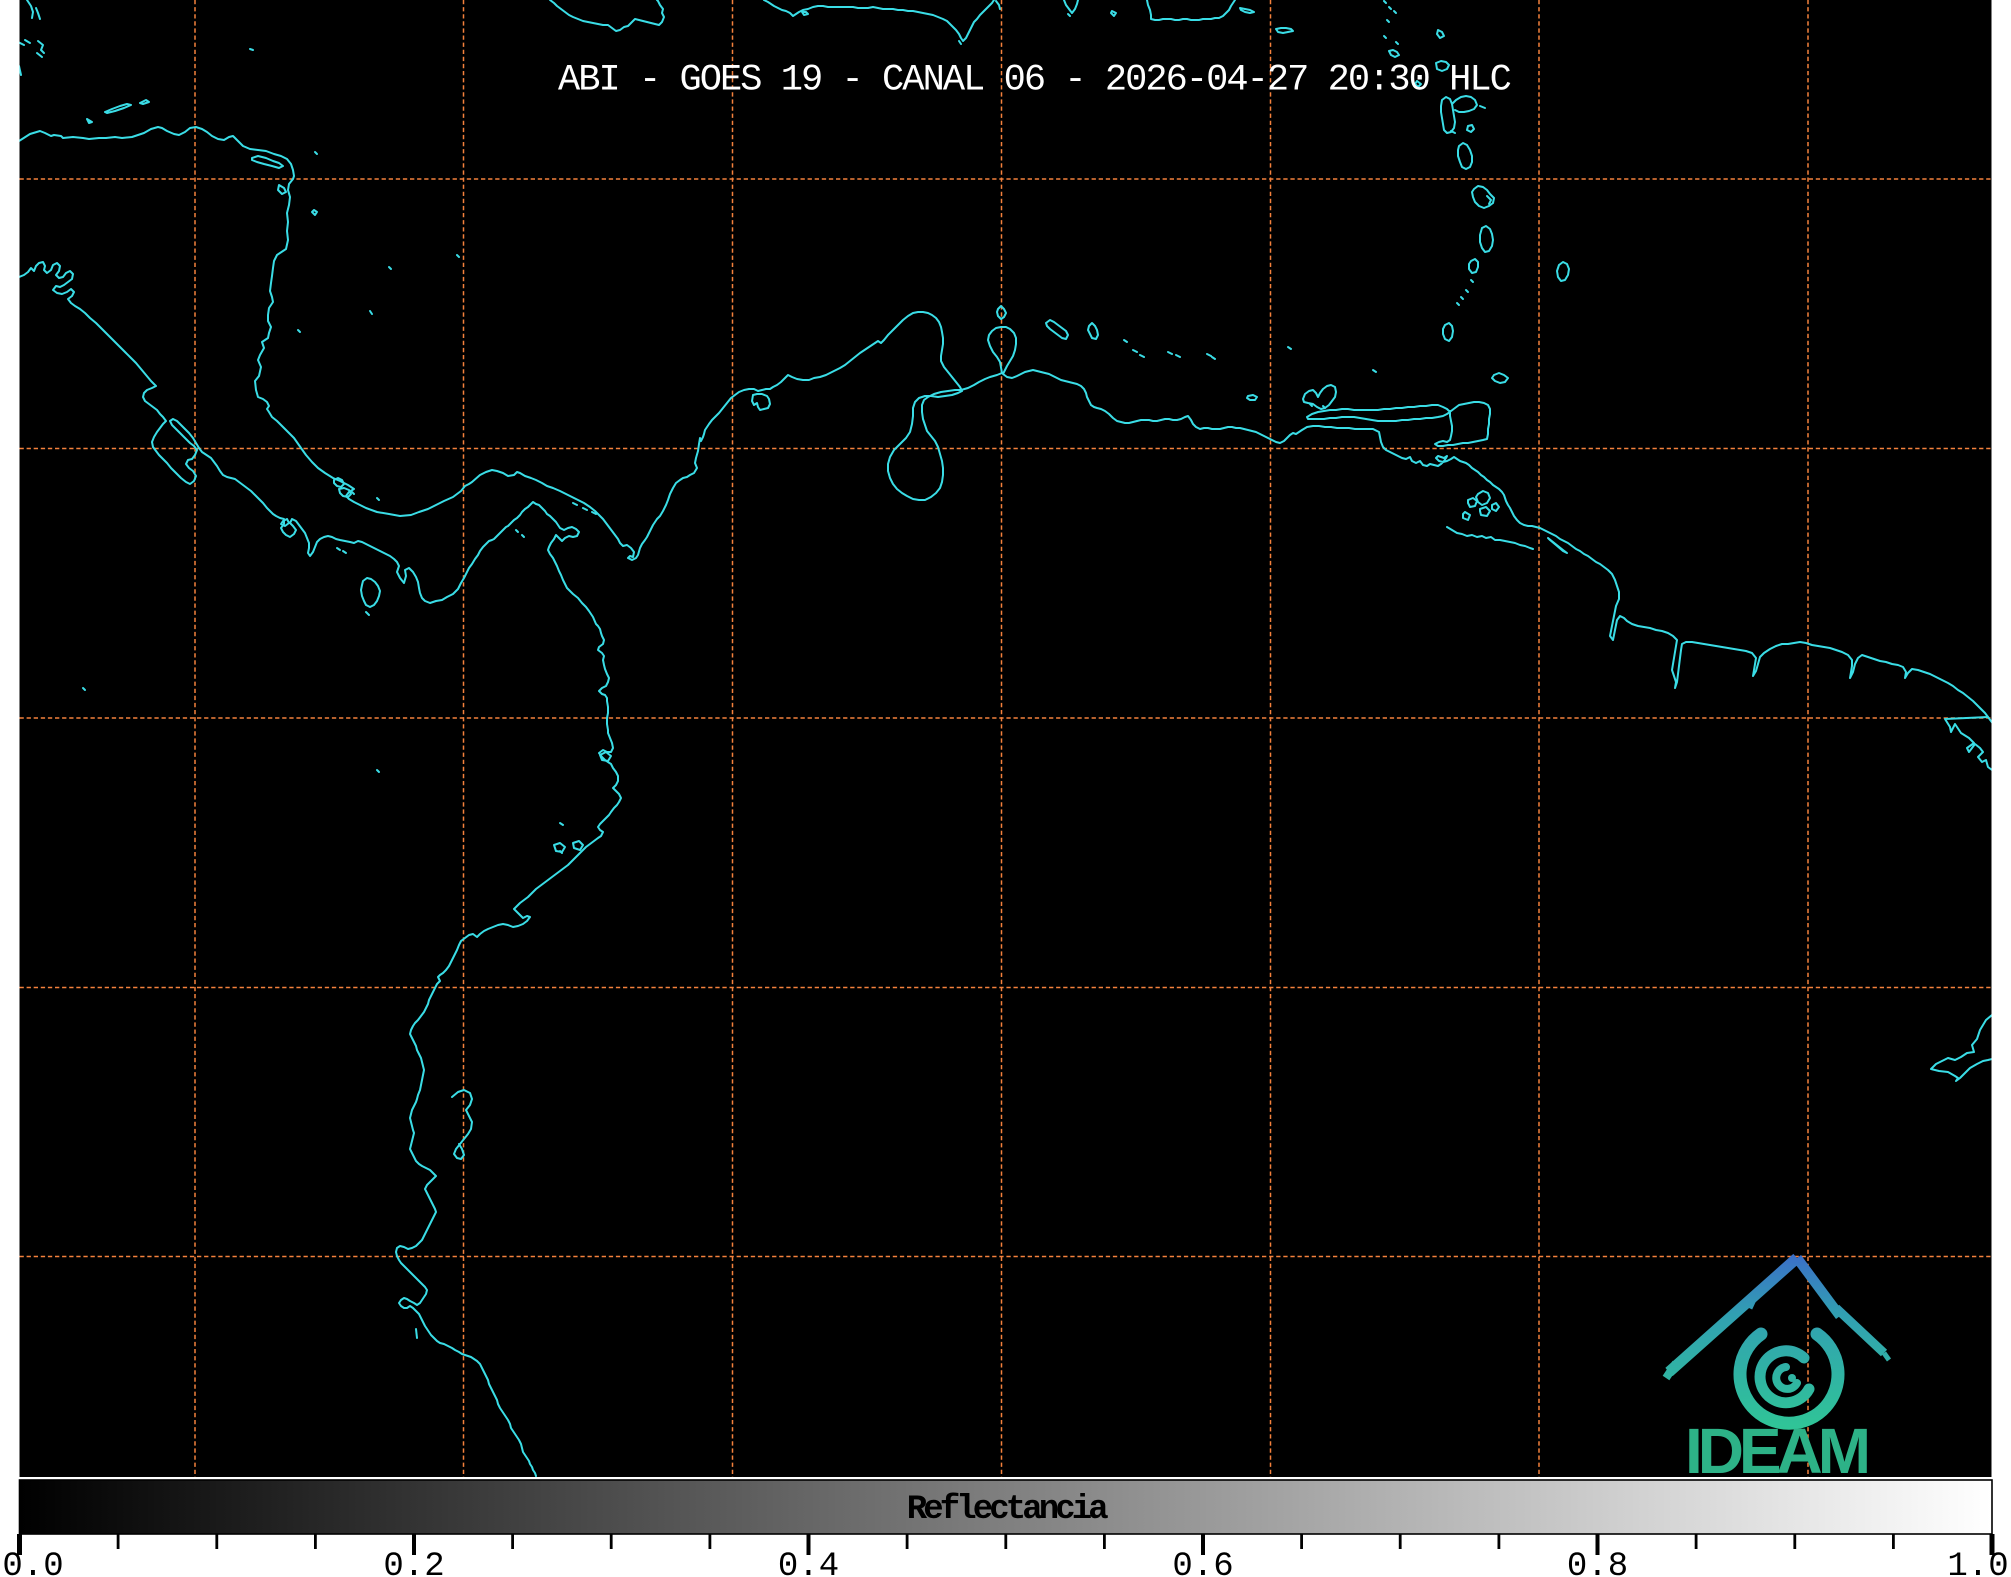  I want to click on svg-text: 0.4, so click(808, 1562).